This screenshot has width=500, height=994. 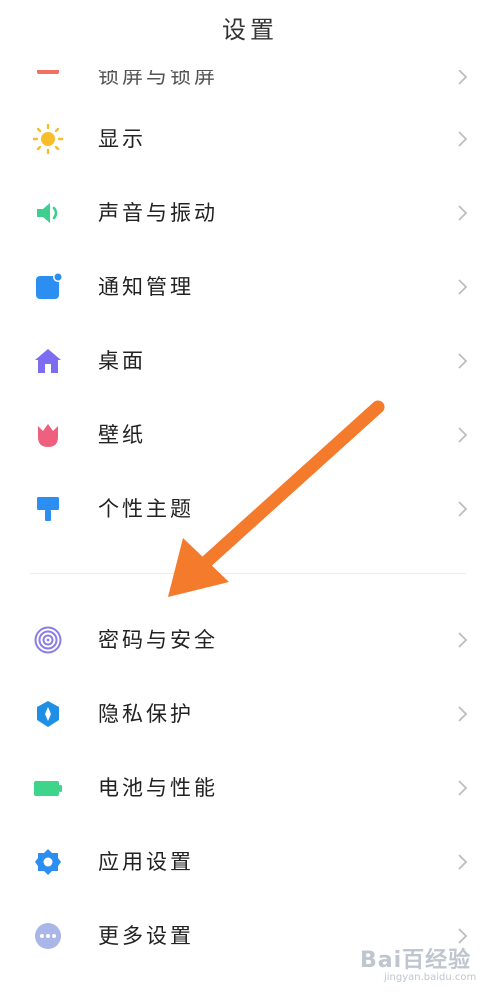 What do you see at coordinates (416, 960) in the screenshot?
I see `watermark-text: Bai百经验` at bounding box center [416, 960].